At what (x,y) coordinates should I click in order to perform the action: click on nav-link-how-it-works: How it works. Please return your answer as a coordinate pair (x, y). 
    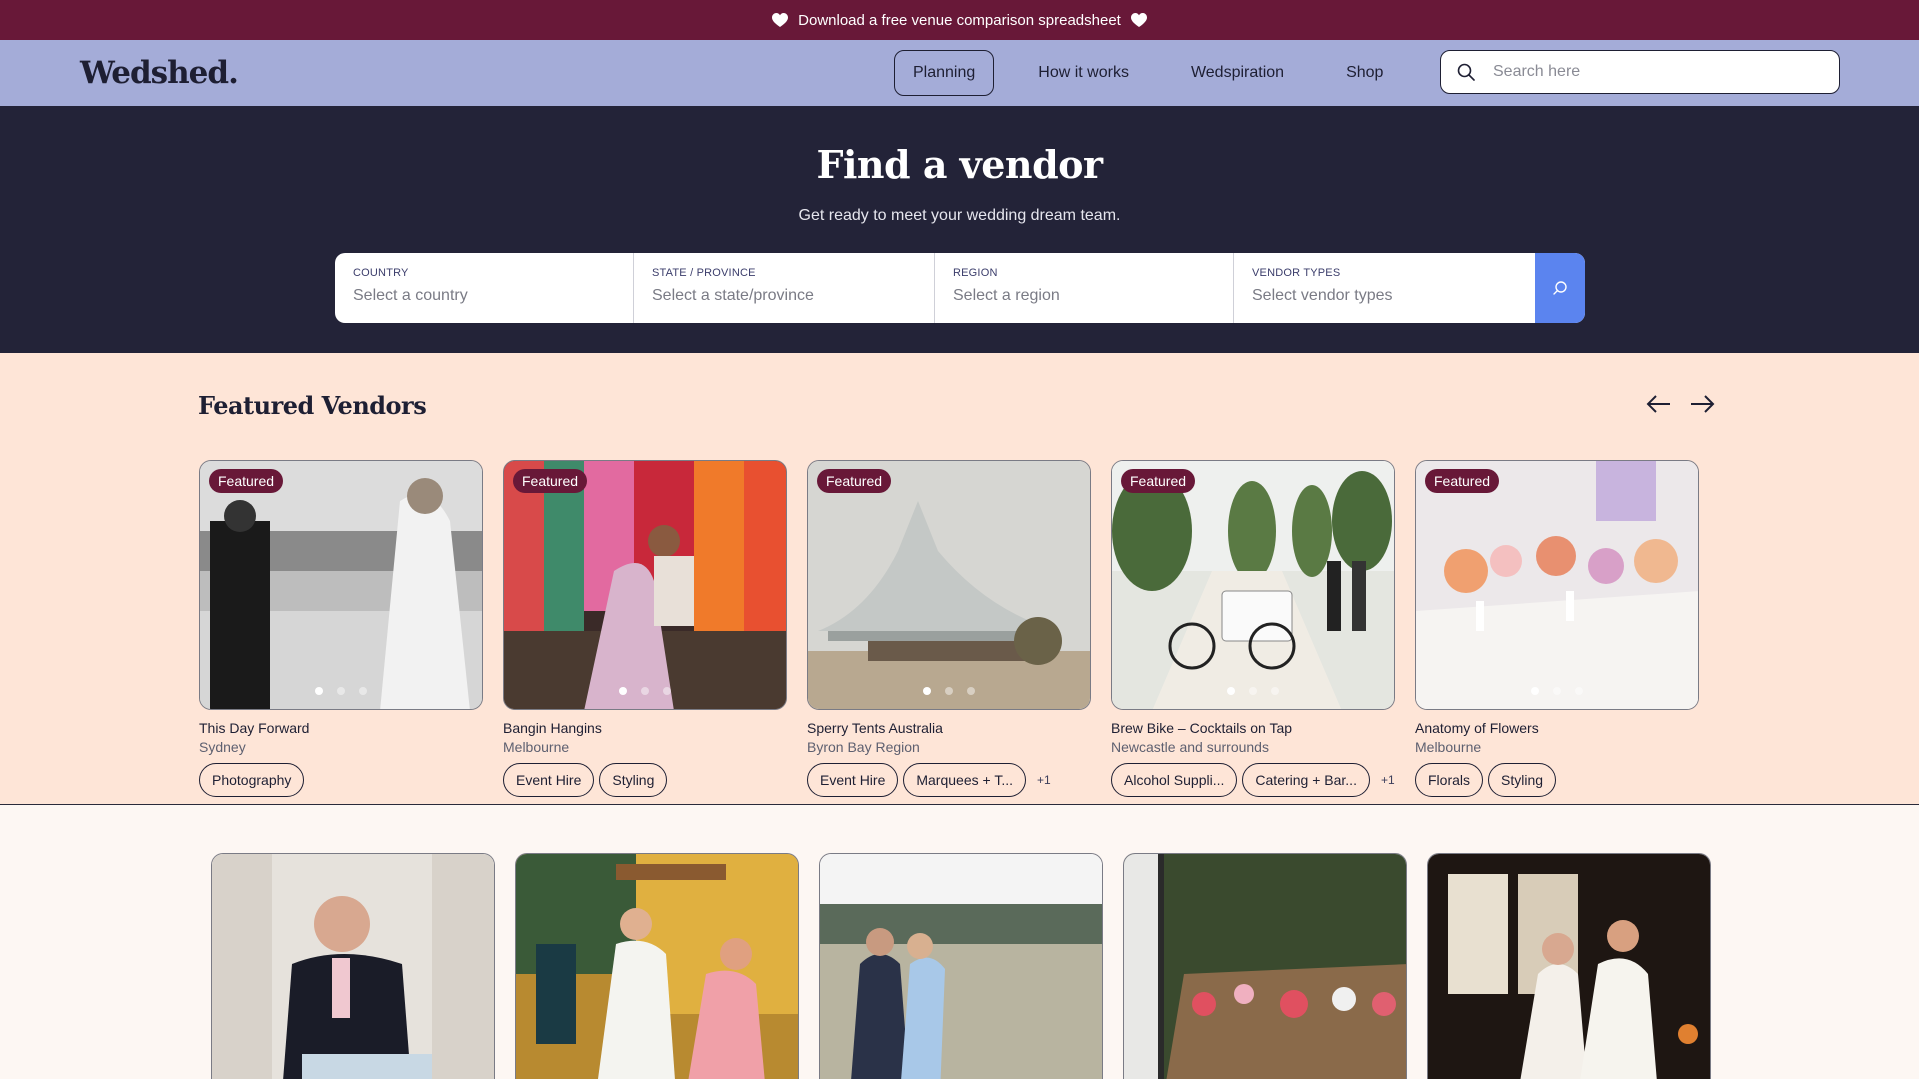
    Looking at the image, I should click on (1083, 73).